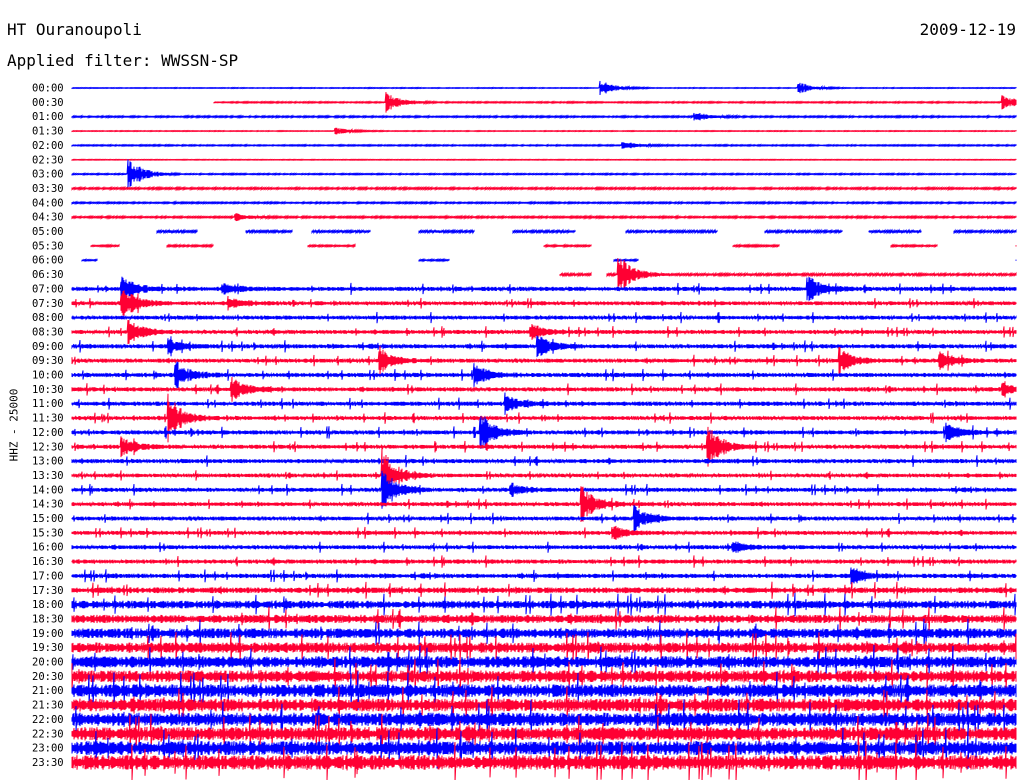  What do you see at coordinates (48, 605) in the screenshot?
I see `time-tick-label: 18:00` at bounding box center [48, 605].